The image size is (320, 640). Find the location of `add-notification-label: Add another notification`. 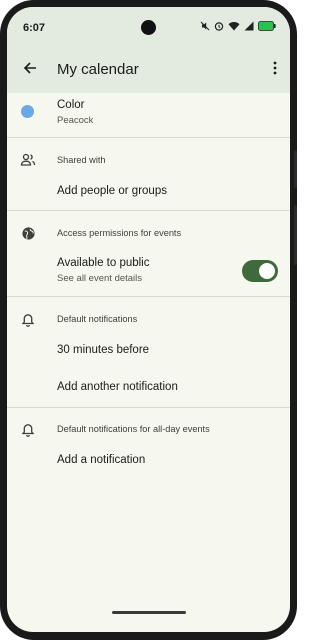

add-notification-label: Add another notification is located at coordinates (117, 387).